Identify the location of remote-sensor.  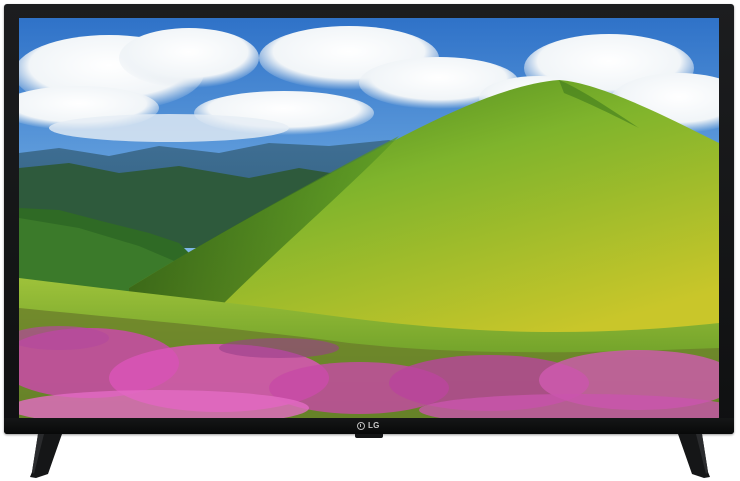
(369, 436).